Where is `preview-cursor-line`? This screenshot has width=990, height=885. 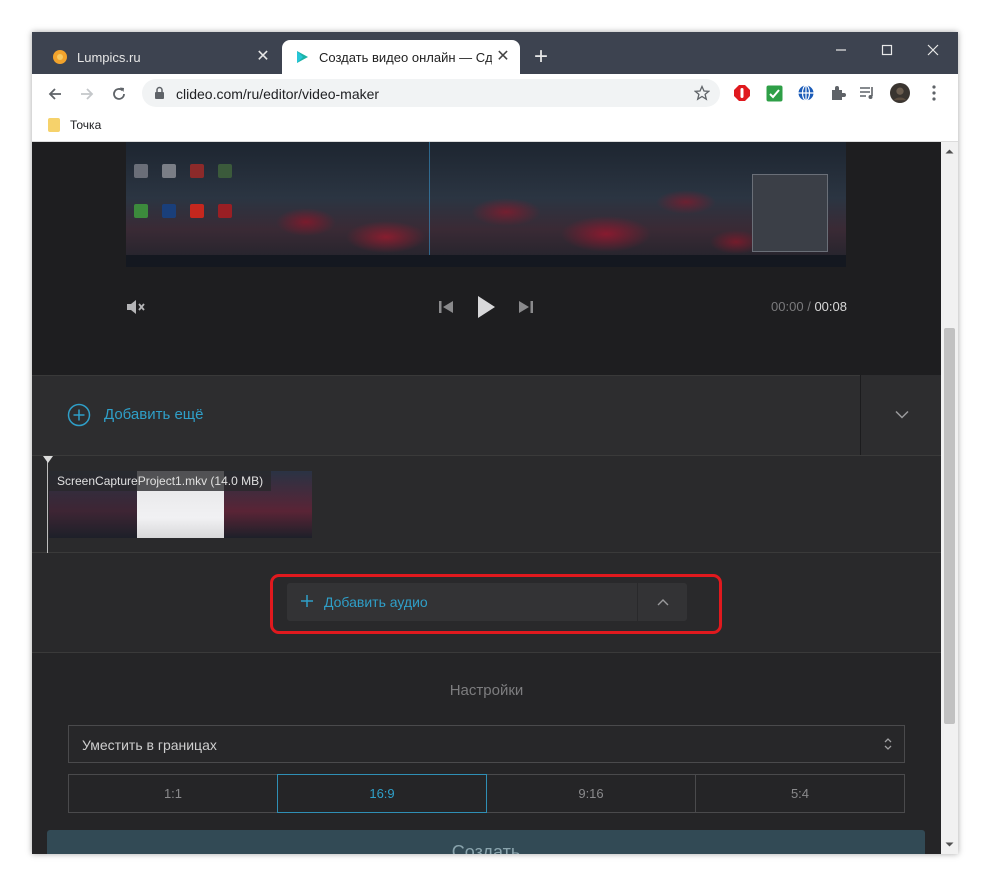 preview-cursor-line is located at coordinates (429, 204).